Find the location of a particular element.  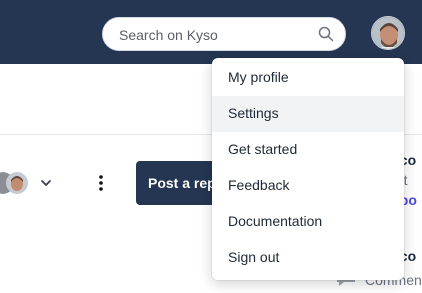

kebab-menu-icon is located at coordinates (101, 183).